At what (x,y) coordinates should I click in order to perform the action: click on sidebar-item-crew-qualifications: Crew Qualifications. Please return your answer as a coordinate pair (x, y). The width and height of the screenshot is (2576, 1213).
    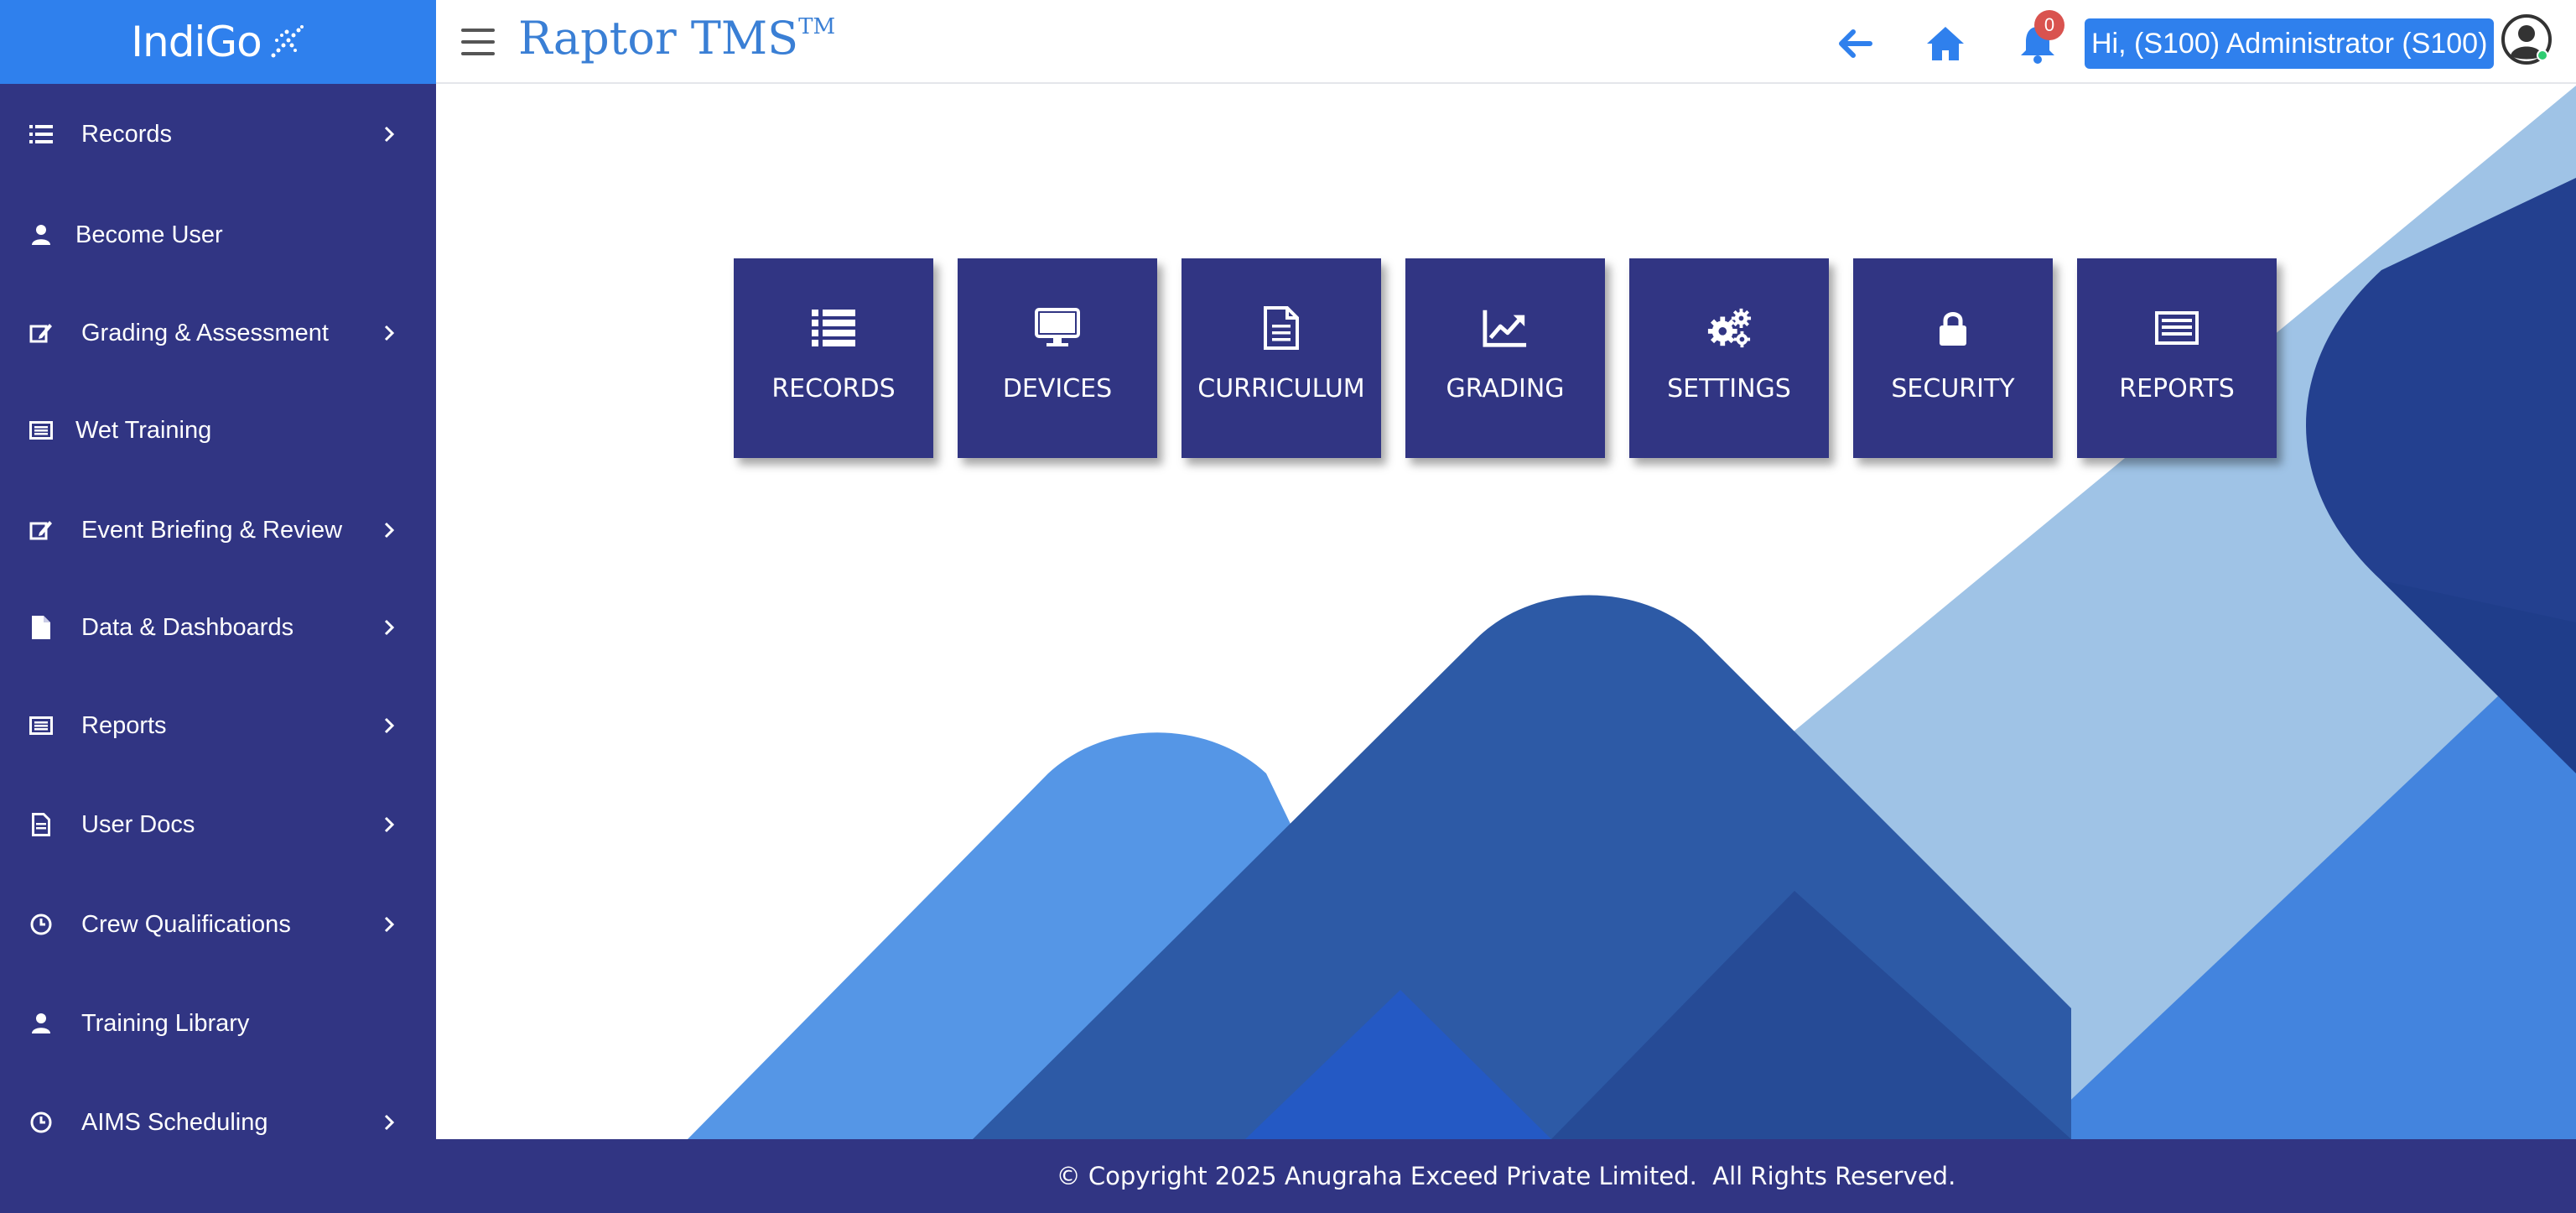
    Looking at the image, I should click on (218, 924).